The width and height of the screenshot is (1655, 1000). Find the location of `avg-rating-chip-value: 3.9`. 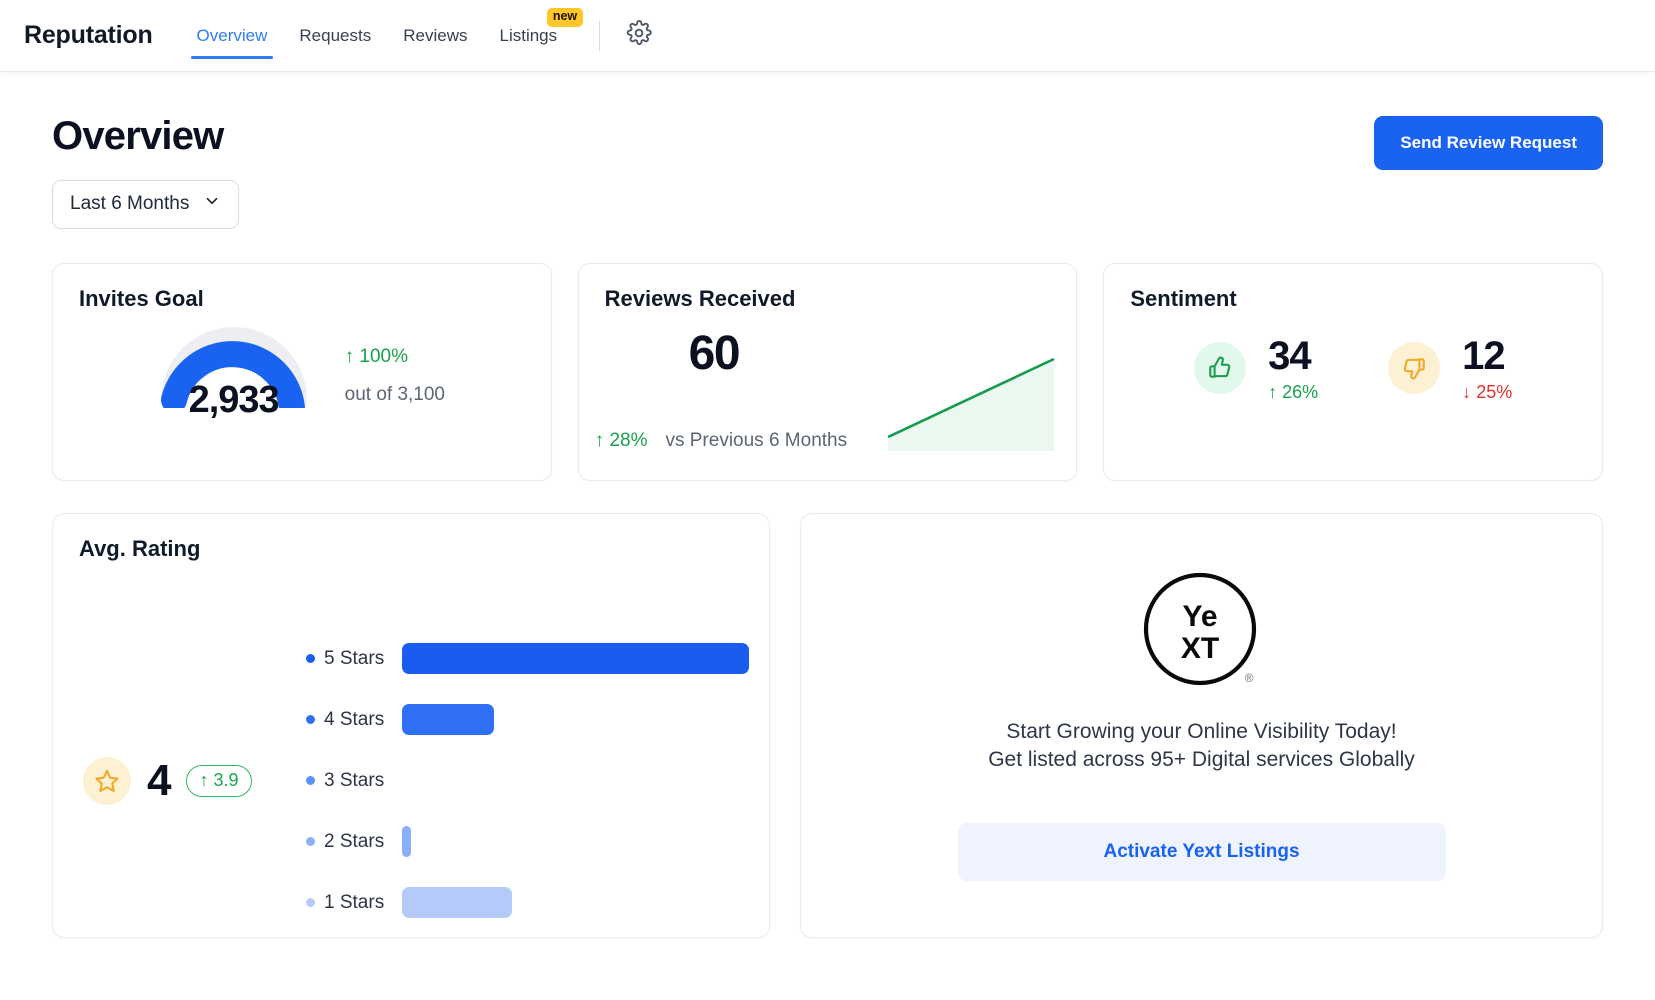

avg-rating-chip-value: 3.9 is located at coordinates (226, 779).